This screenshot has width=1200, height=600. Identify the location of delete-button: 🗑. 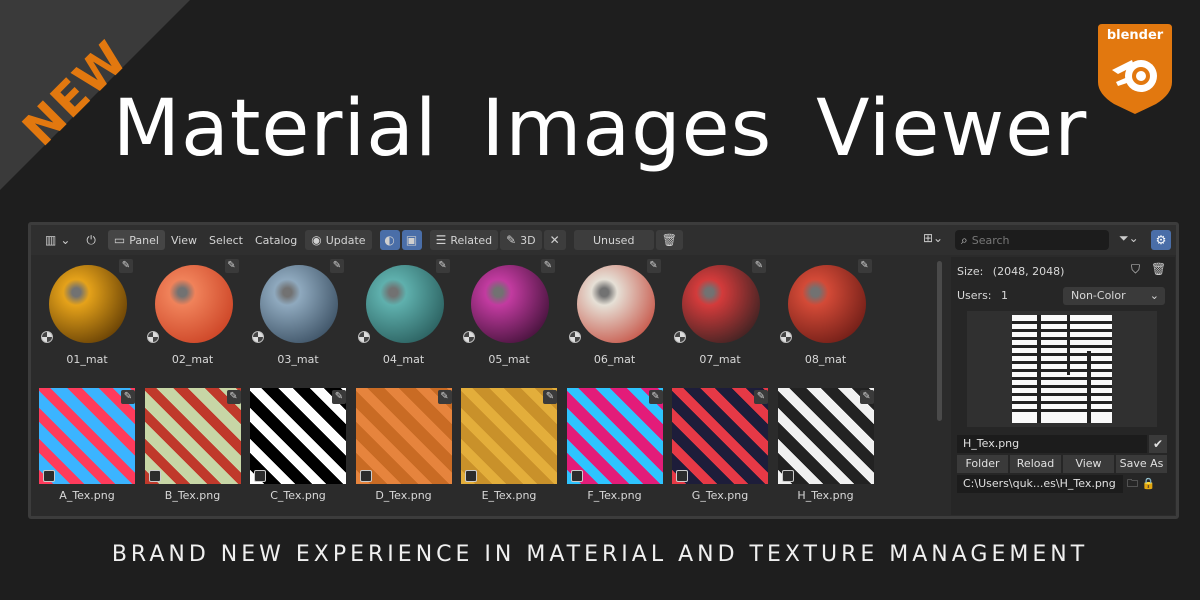
(669, 240).